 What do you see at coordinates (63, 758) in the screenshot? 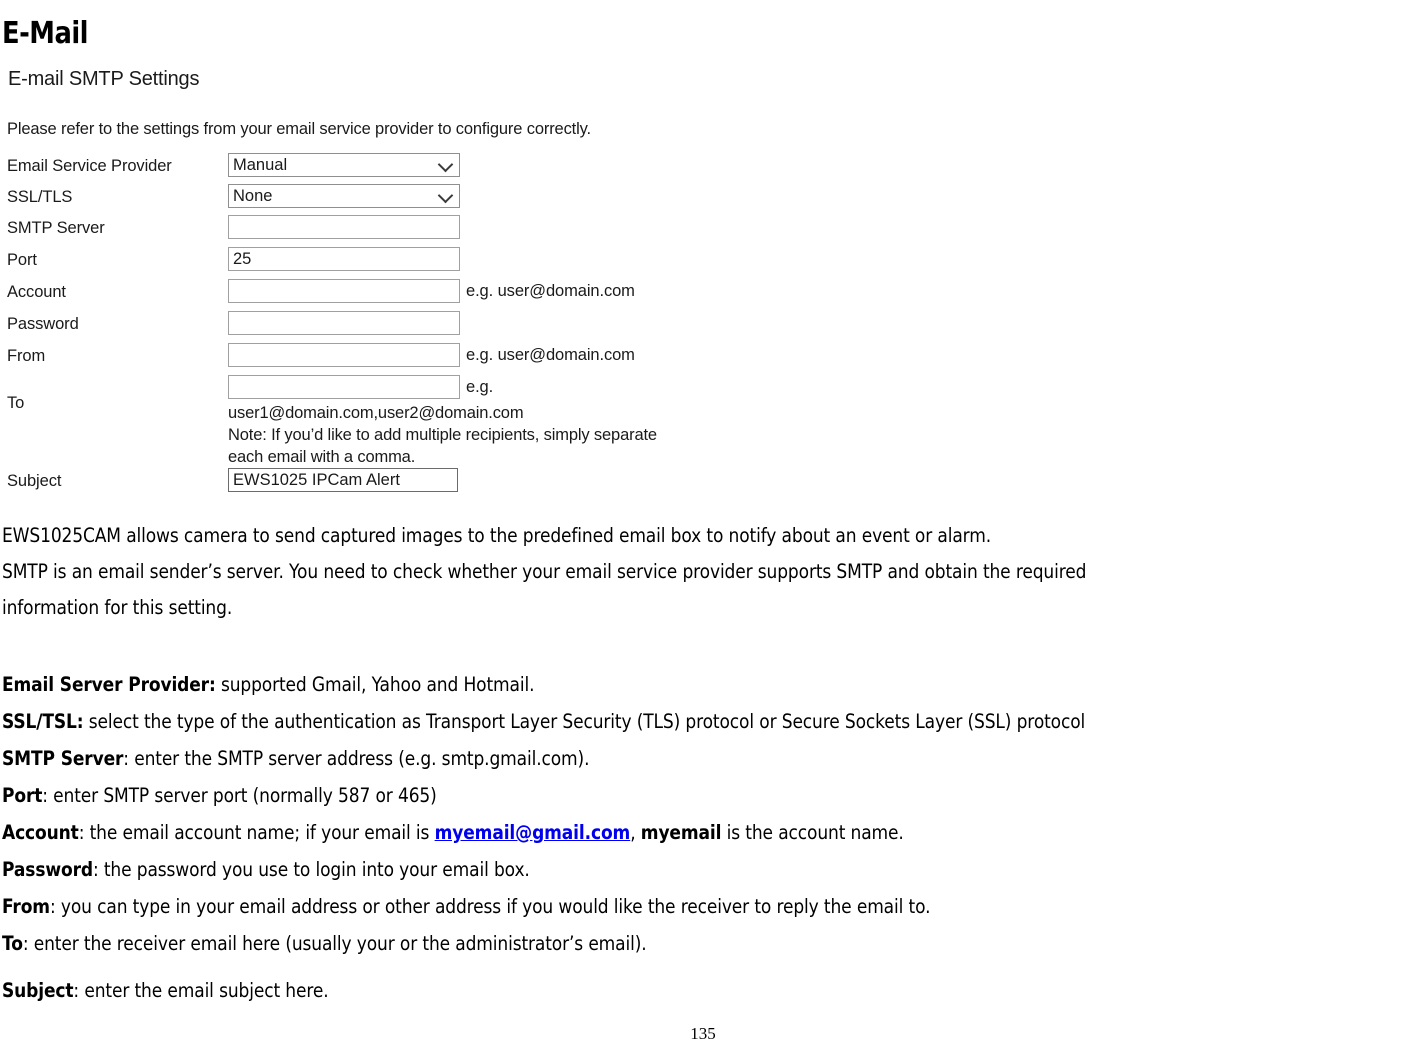
I see `definition-term: SMTP Server` at bounding box center [63, 758].